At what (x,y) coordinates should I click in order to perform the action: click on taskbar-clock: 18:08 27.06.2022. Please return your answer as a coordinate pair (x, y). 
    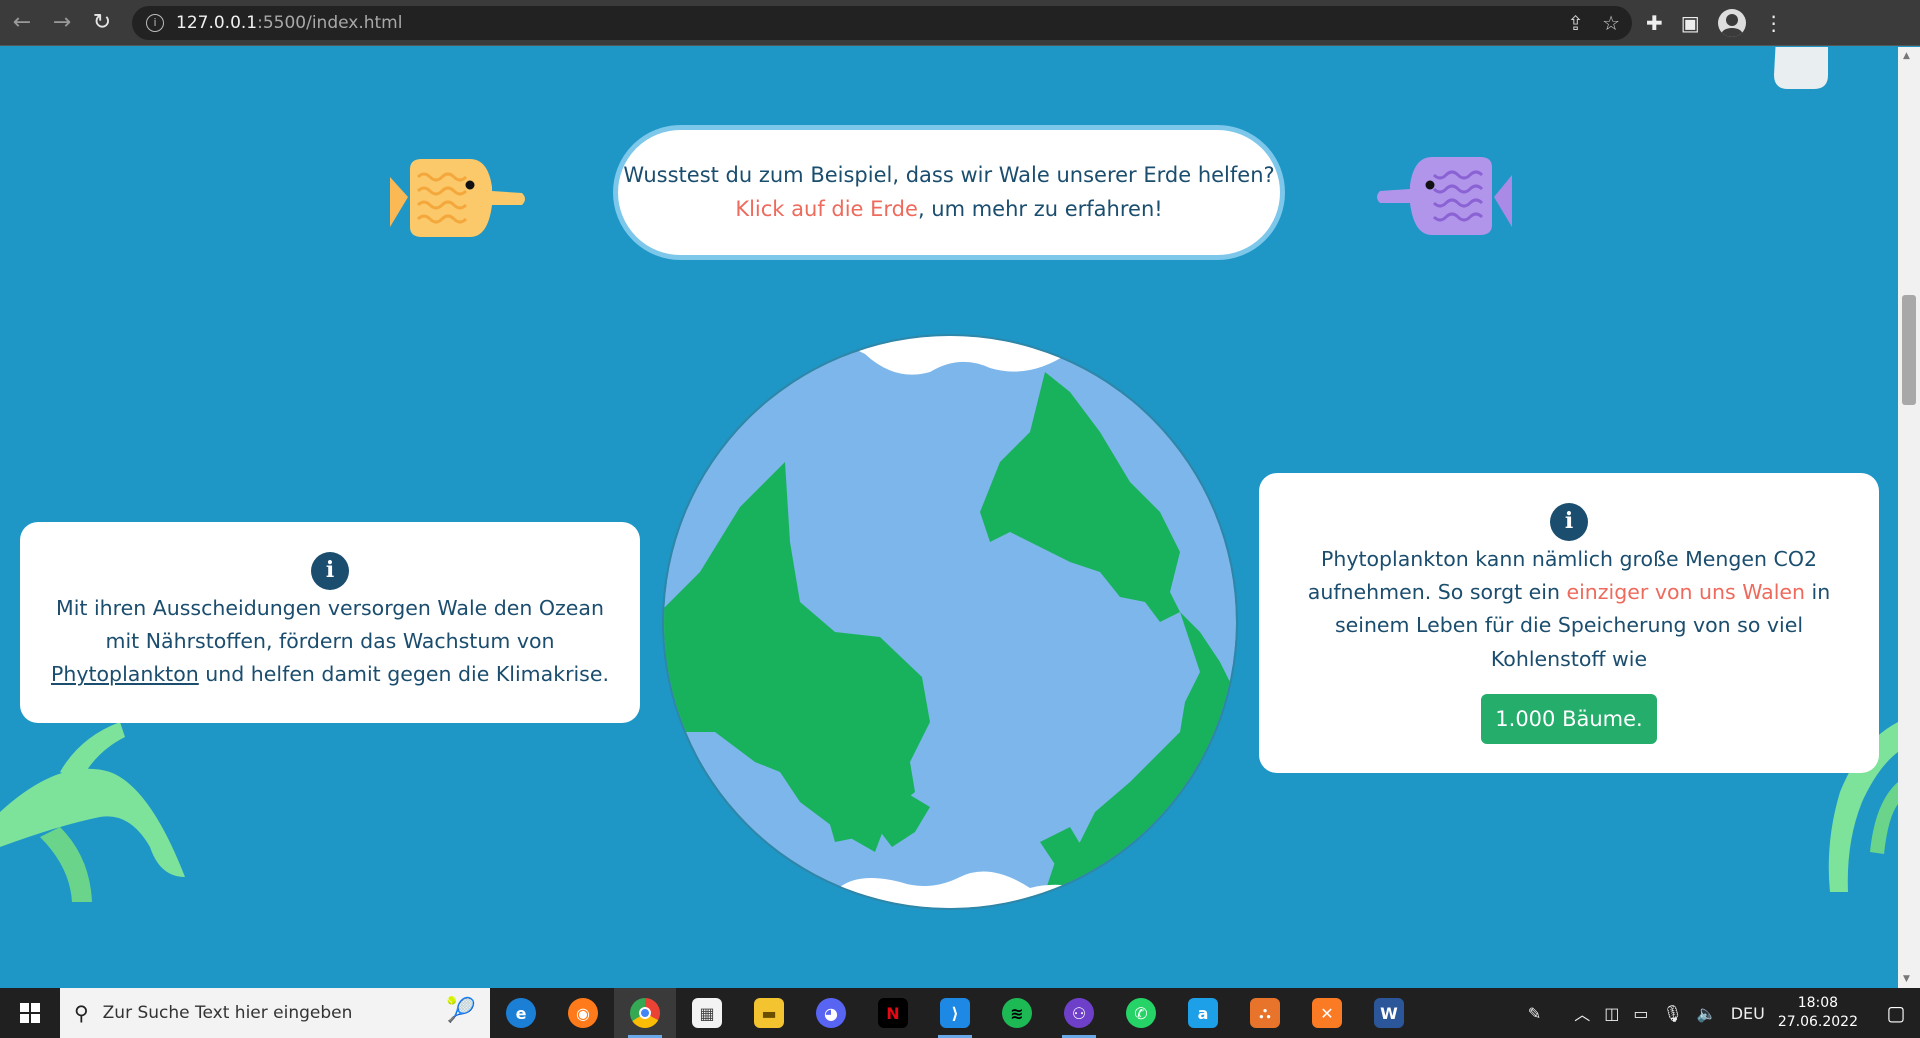
    Looking at the image, I should click on (1818, 1013).